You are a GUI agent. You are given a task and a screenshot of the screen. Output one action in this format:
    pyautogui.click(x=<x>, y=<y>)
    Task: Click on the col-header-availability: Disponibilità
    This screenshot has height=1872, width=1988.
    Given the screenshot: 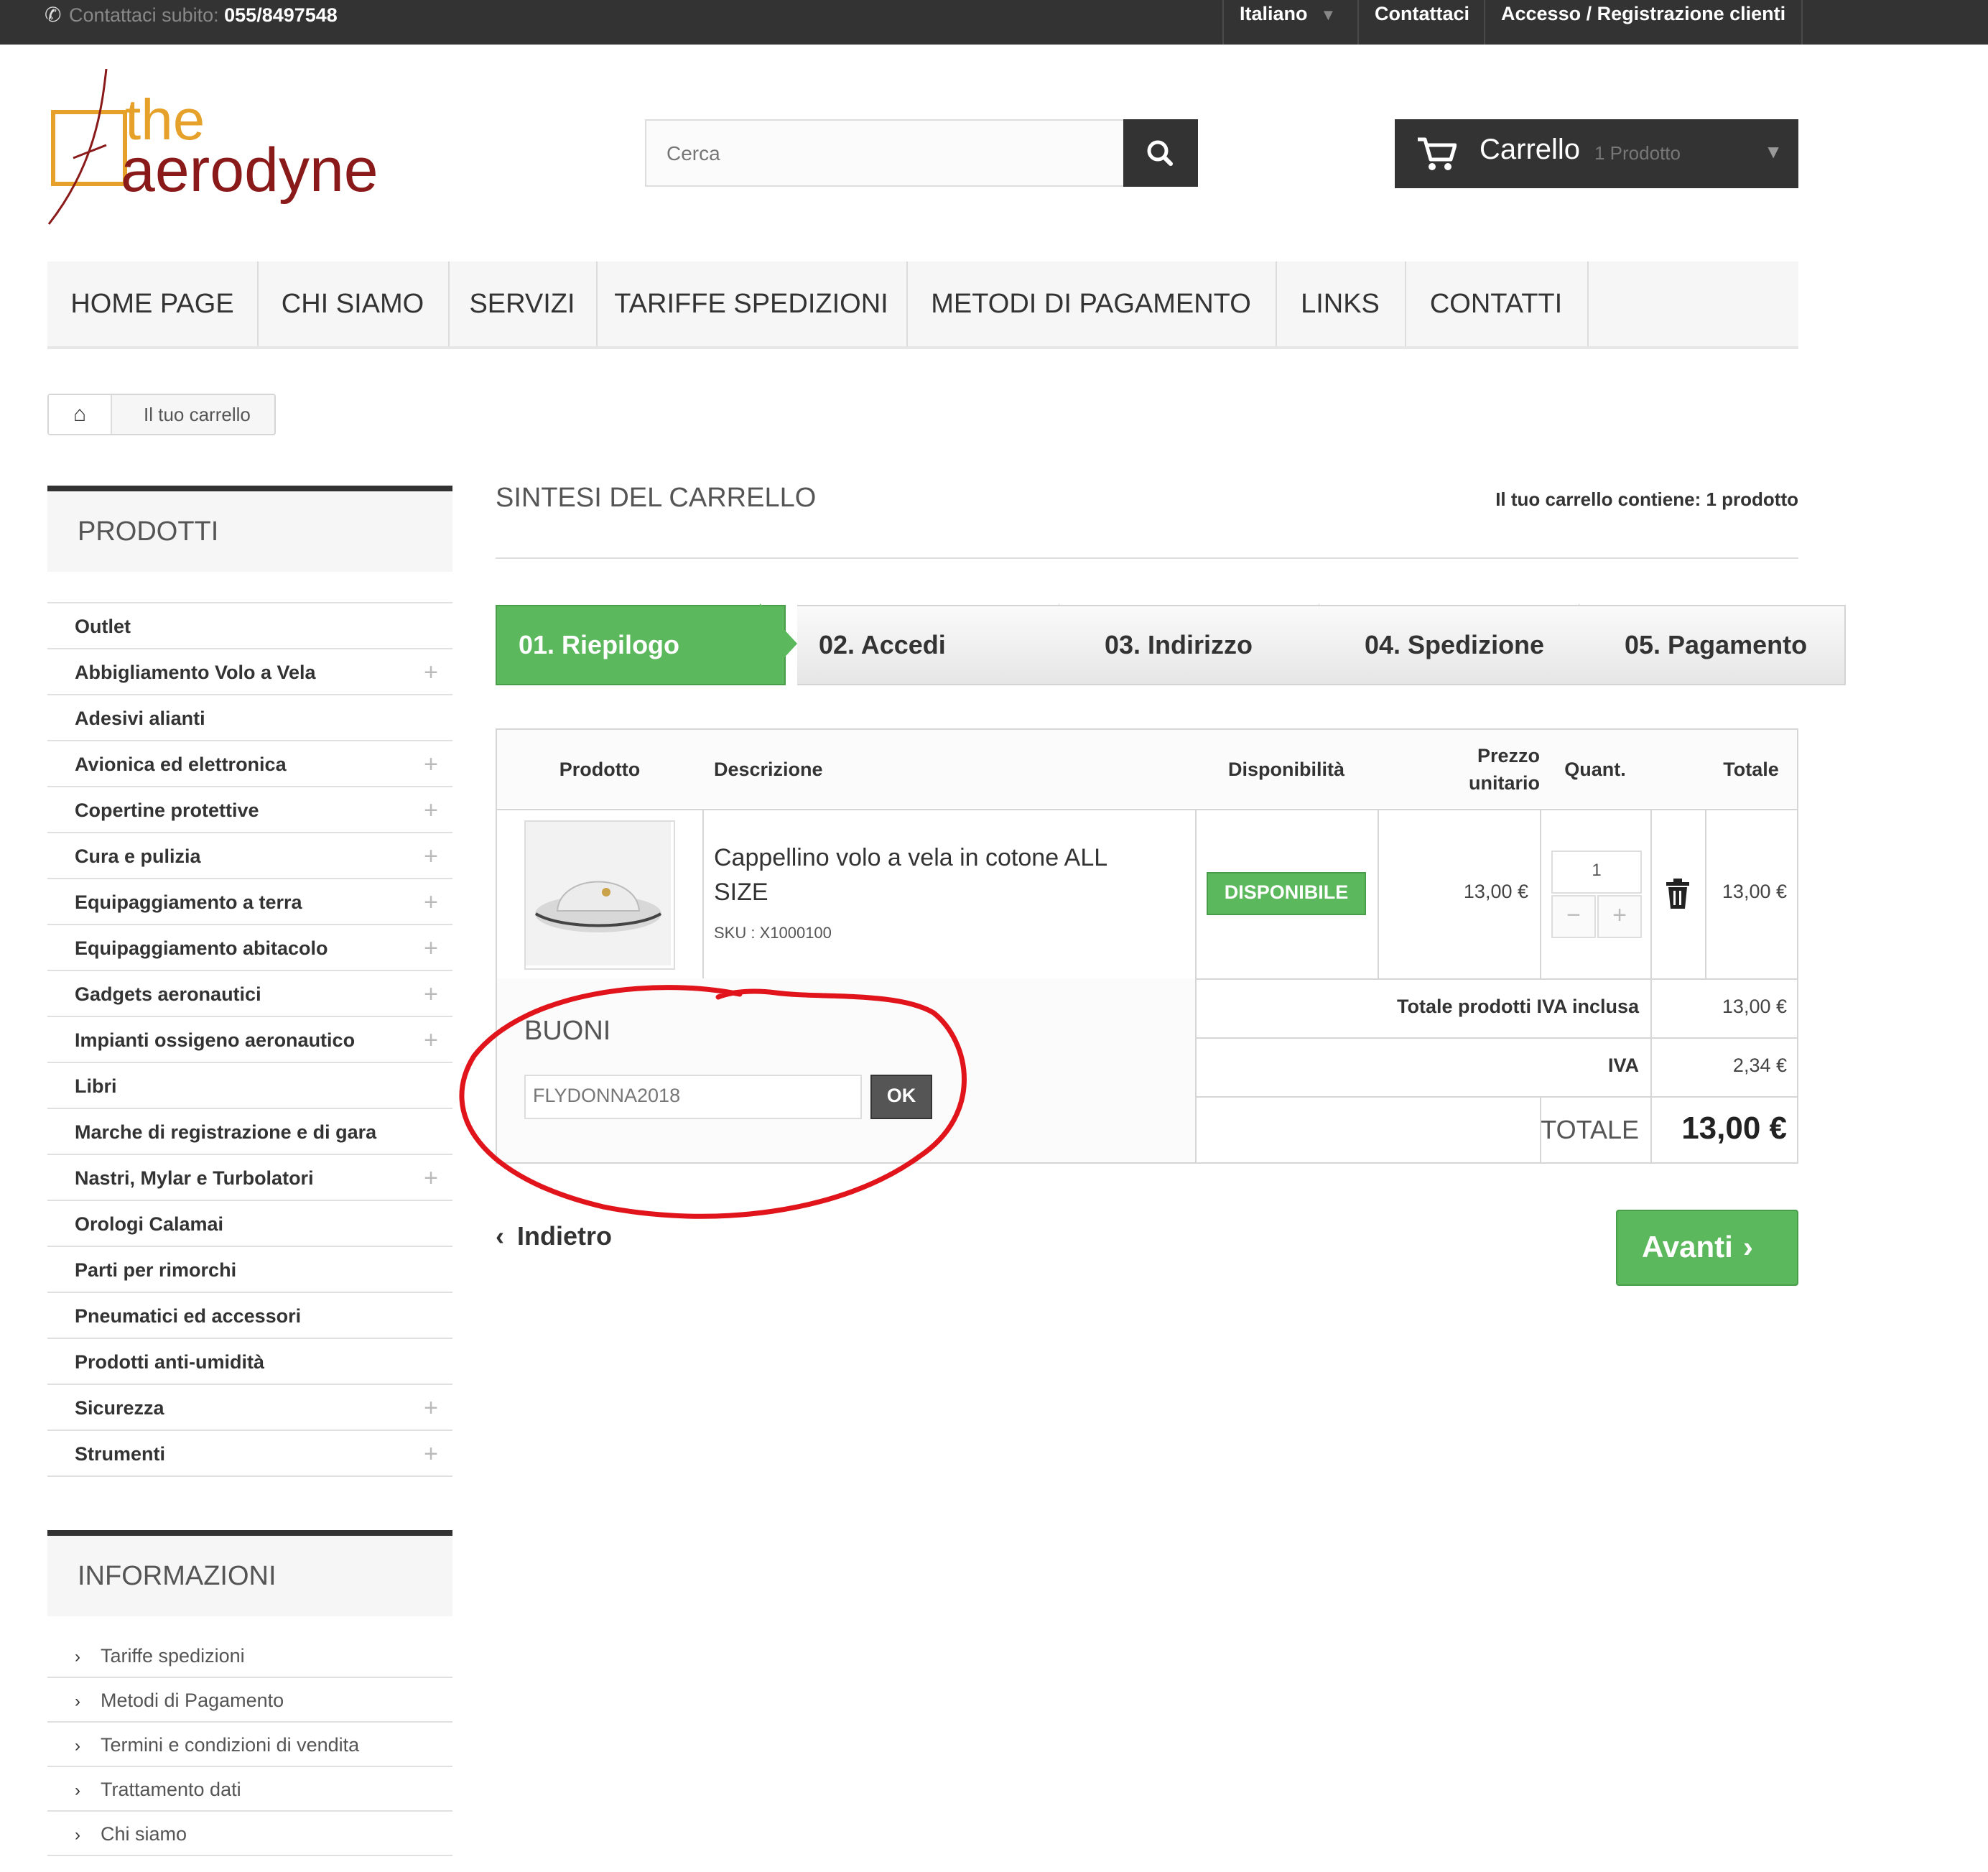 What is the action you would take?
    pyautogui.click(x=1287, y=770)
    